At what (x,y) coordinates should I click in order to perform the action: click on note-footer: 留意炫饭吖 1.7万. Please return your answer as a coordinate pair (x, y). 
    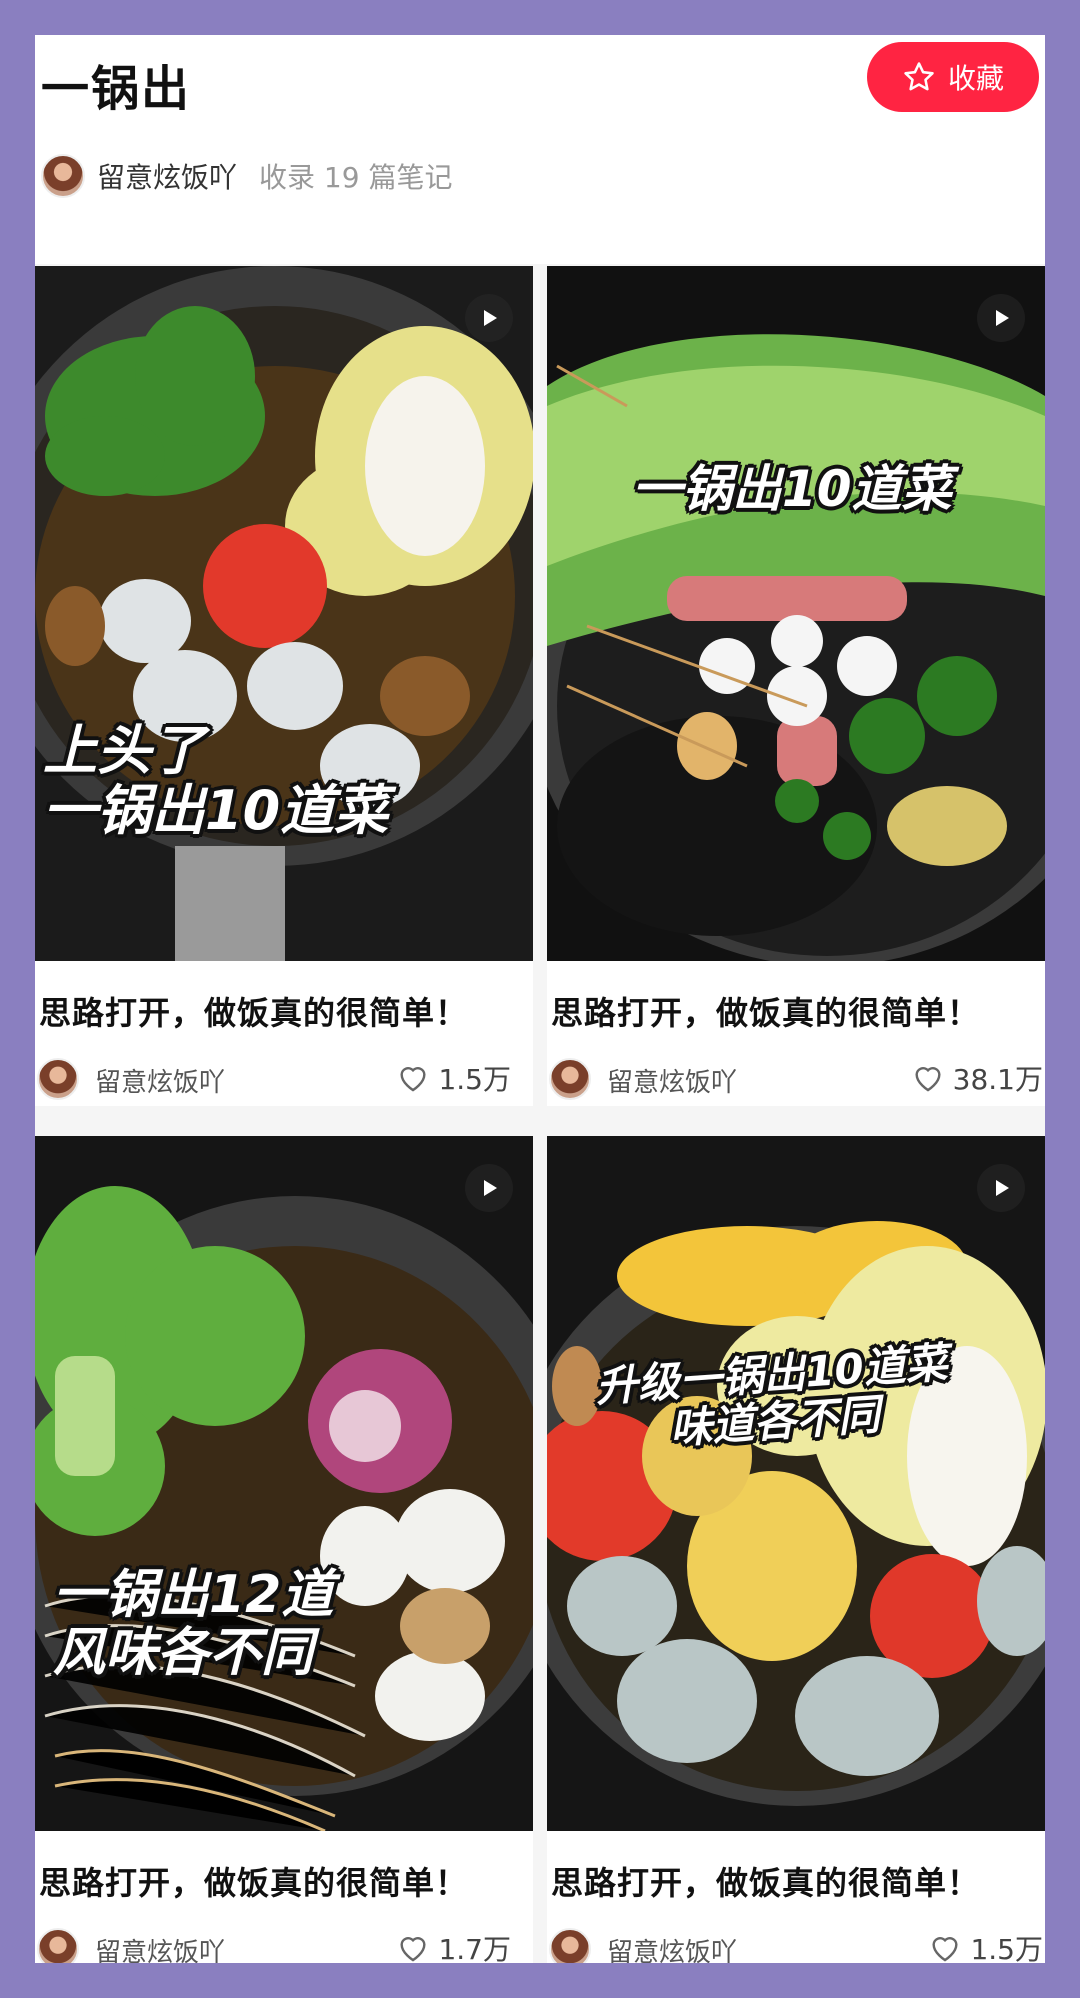
    Looking at the image, I should click on (284, 1943).